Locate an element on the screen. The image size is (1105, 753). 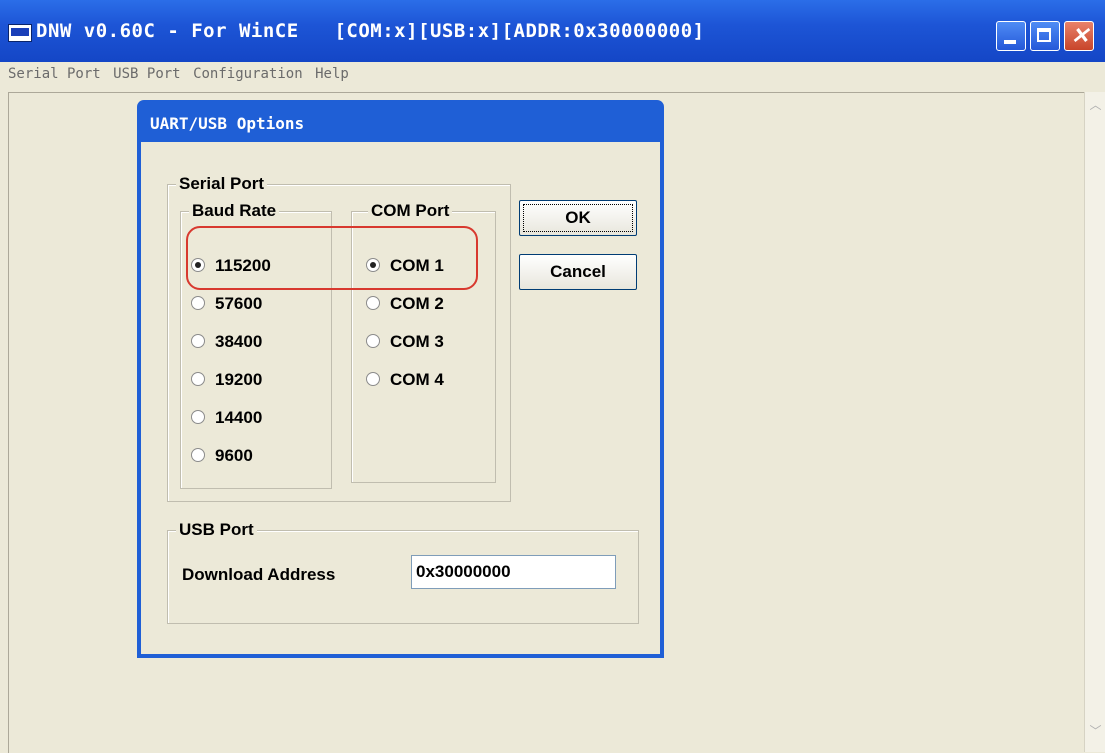
baud-radio-115200: 115200 is located at coordinates (231, 267).